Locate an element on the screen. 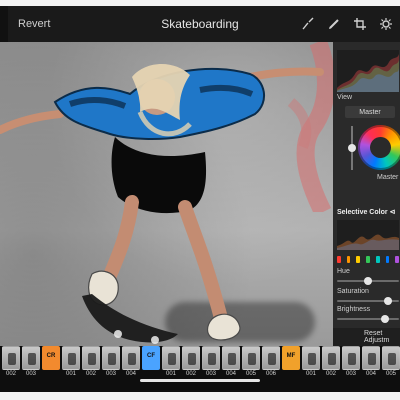 The width and height of the screenshot is (400, 400). filmstrip-tag-text: MF is located at coordinates (291, 356).